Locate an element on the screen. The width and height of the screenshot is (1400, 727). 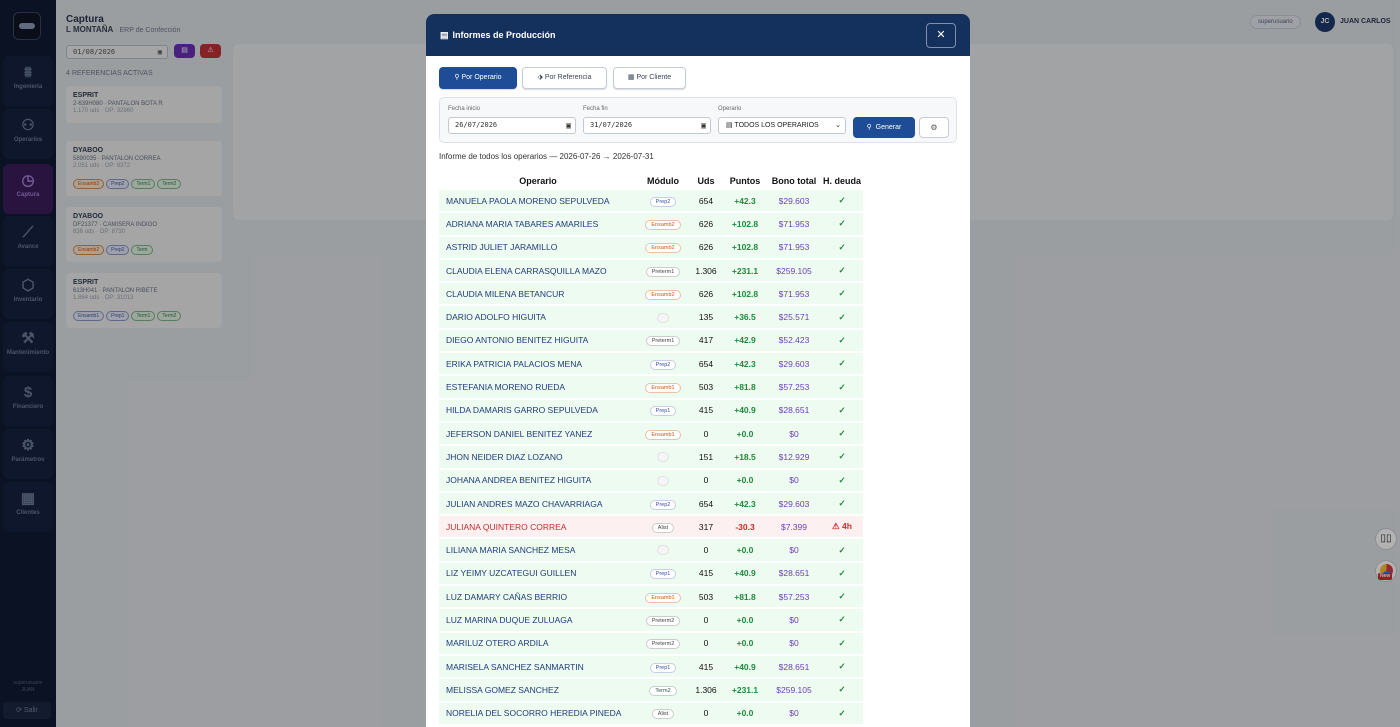
generate-button: ⚲ Generar is located at coordinates (884, 127).